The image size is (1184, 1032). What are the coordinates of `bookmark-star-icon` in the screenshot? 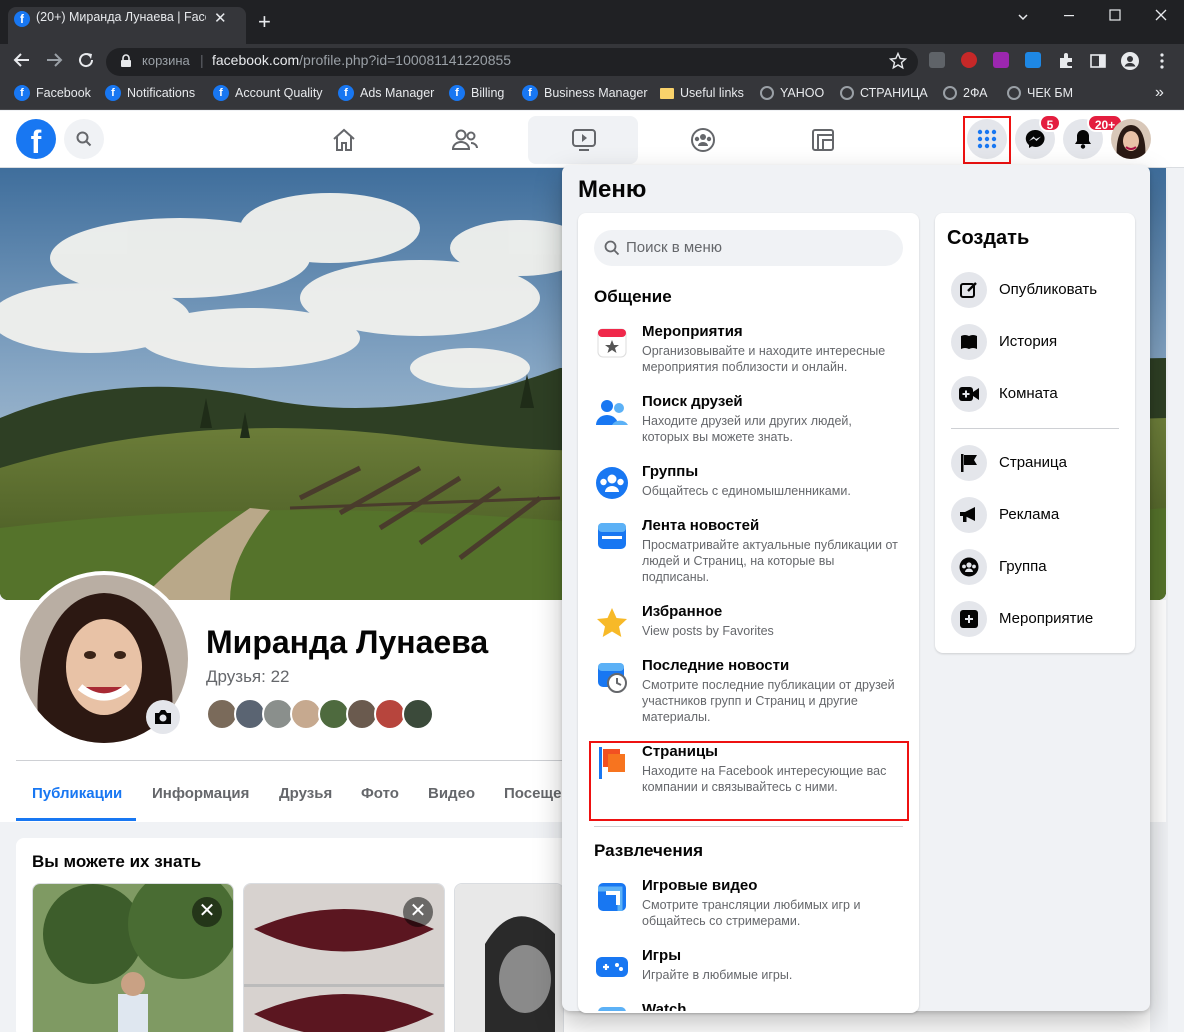 It's located at (898, 61).